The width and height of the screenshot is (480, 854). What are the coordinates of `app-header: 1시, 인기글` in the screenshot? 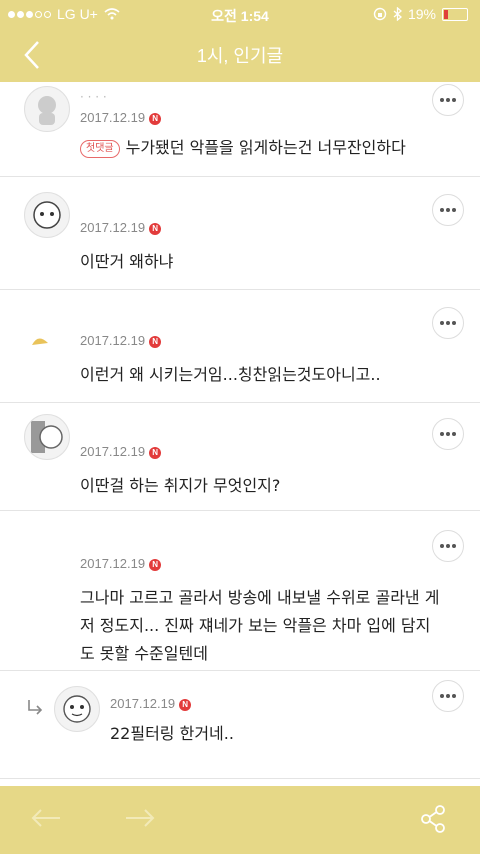 It's located at (240, 55).